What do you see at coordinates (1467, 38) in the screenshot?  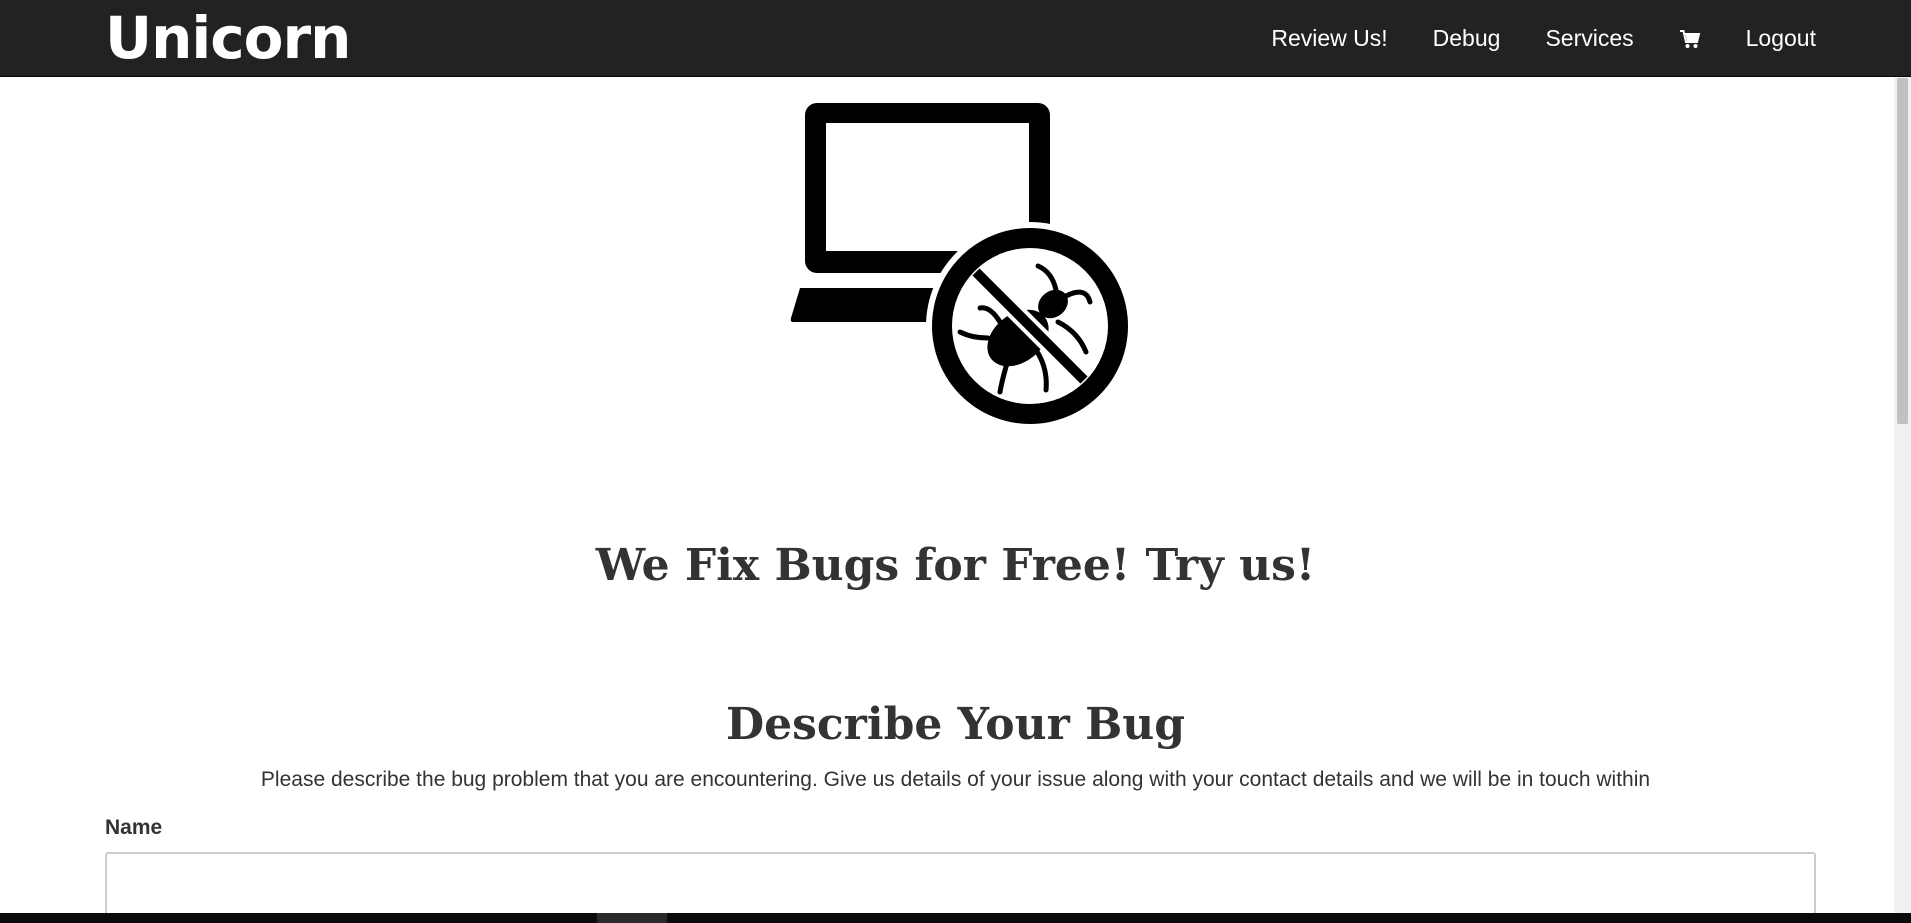 I see `nav-link-debug: Debug` at bounding box center [1467, 38].